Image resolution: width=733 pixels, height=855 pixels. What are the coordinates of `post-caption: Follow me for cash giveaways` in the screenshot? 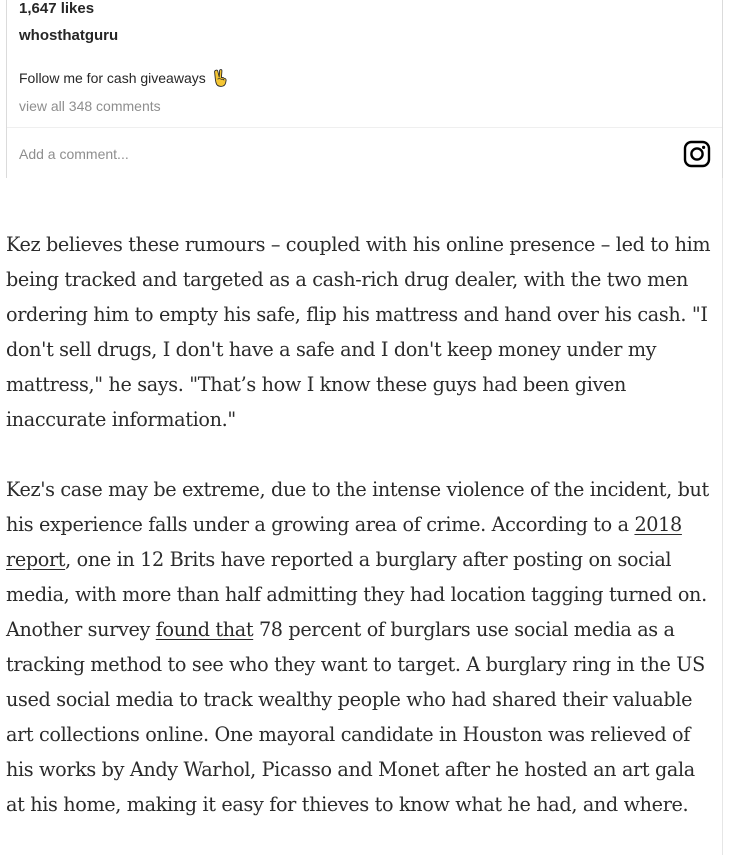 It's located at (123, 78).